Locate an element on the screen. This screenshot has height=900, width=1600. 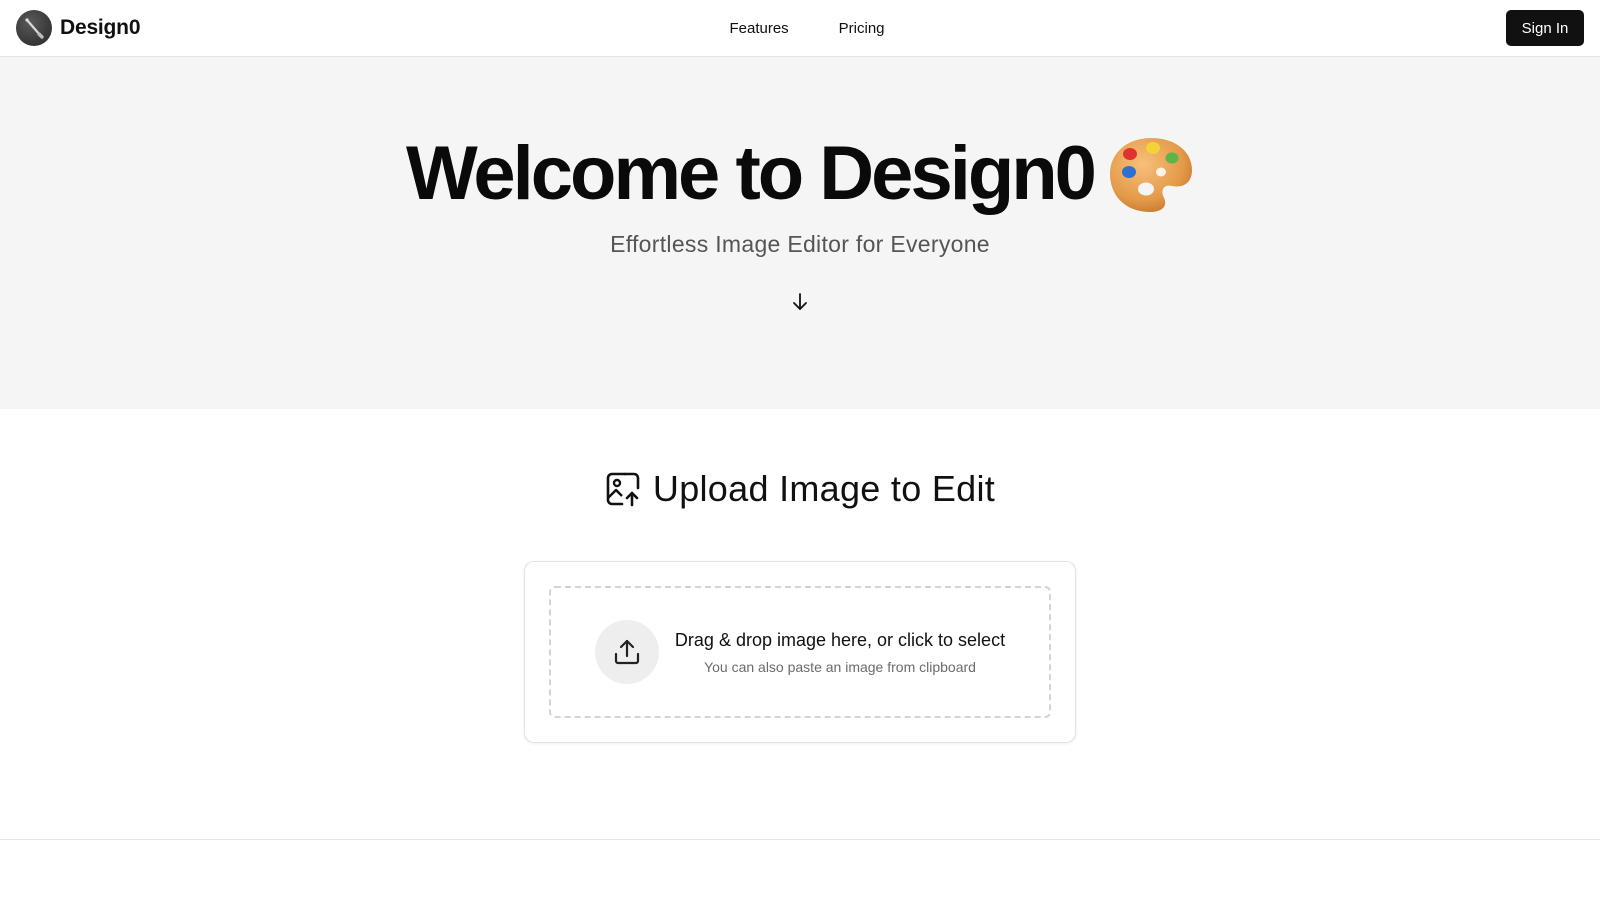
sign-in-button: Sign In is located at coordinates (1545, 28).